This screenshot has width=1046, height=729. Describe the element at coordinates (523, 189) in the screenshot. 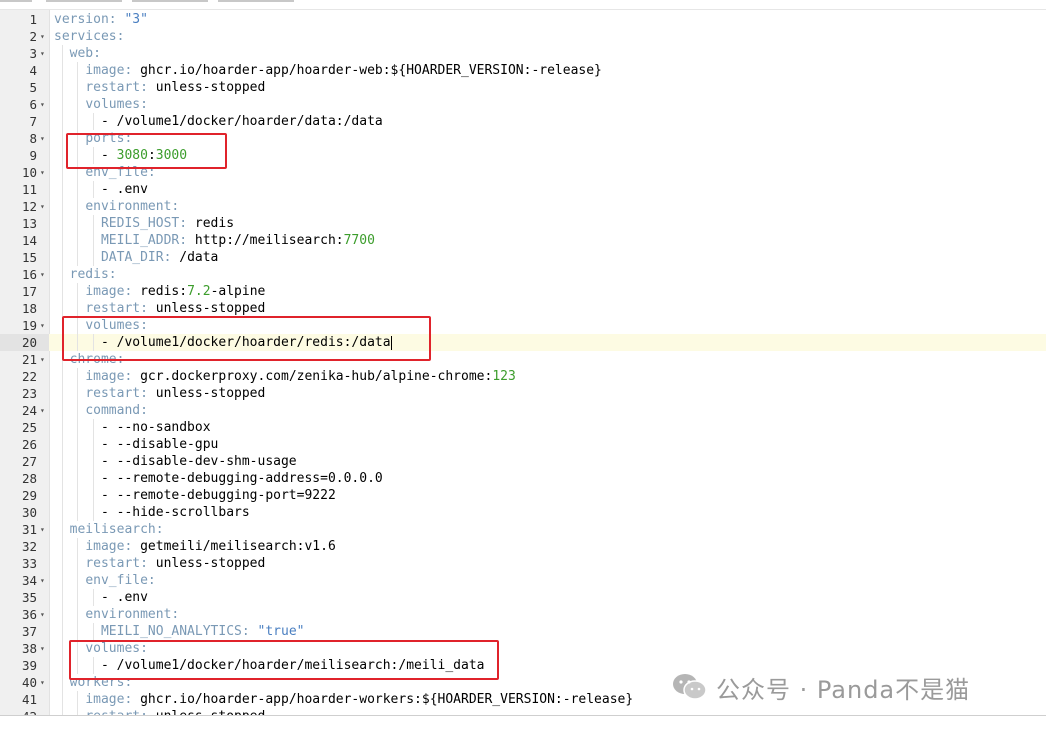

I see `code-line: 11 - .env` at that location.